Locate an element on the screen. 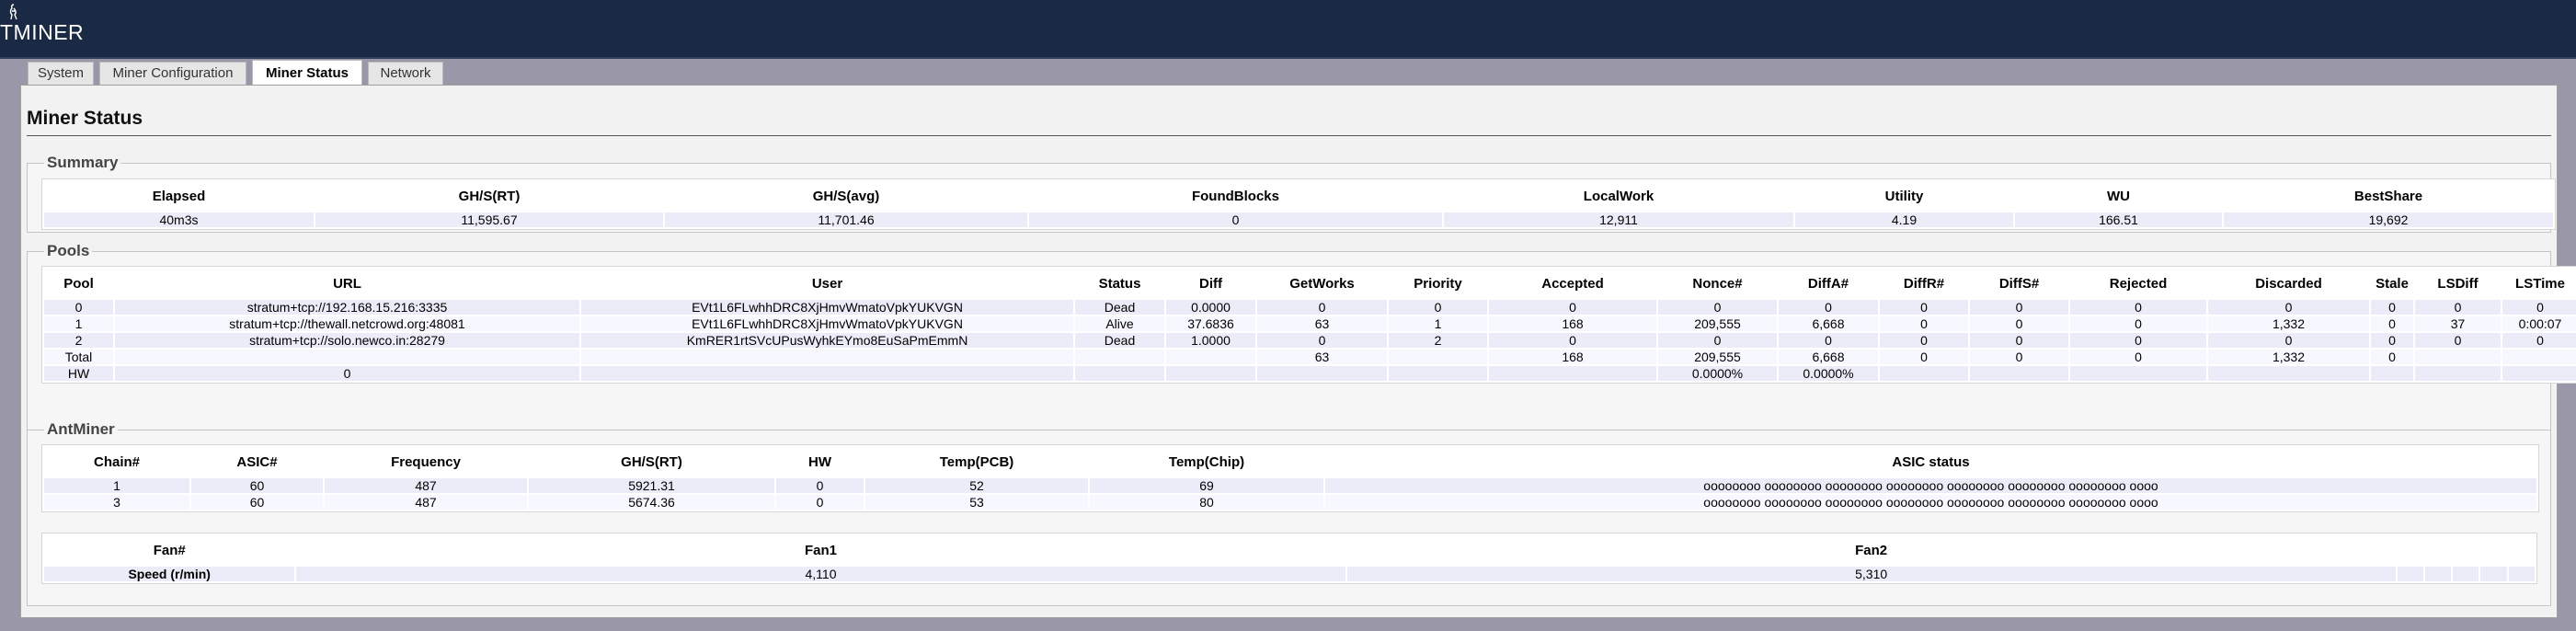 The height and width of the screenshot is (631, 2576). pool-cell-pool: HW is located at coordinates (78, 373).